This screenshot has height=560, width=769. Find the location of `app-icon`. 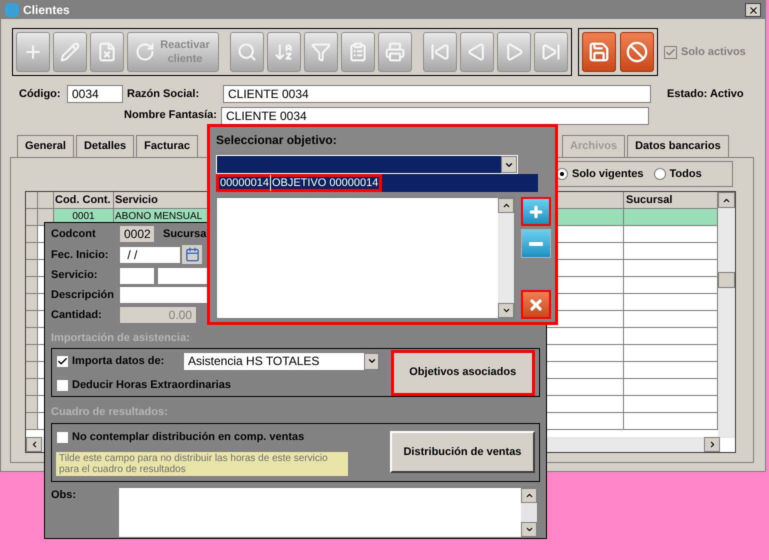

app-icon is located at coordinates (12, 10).